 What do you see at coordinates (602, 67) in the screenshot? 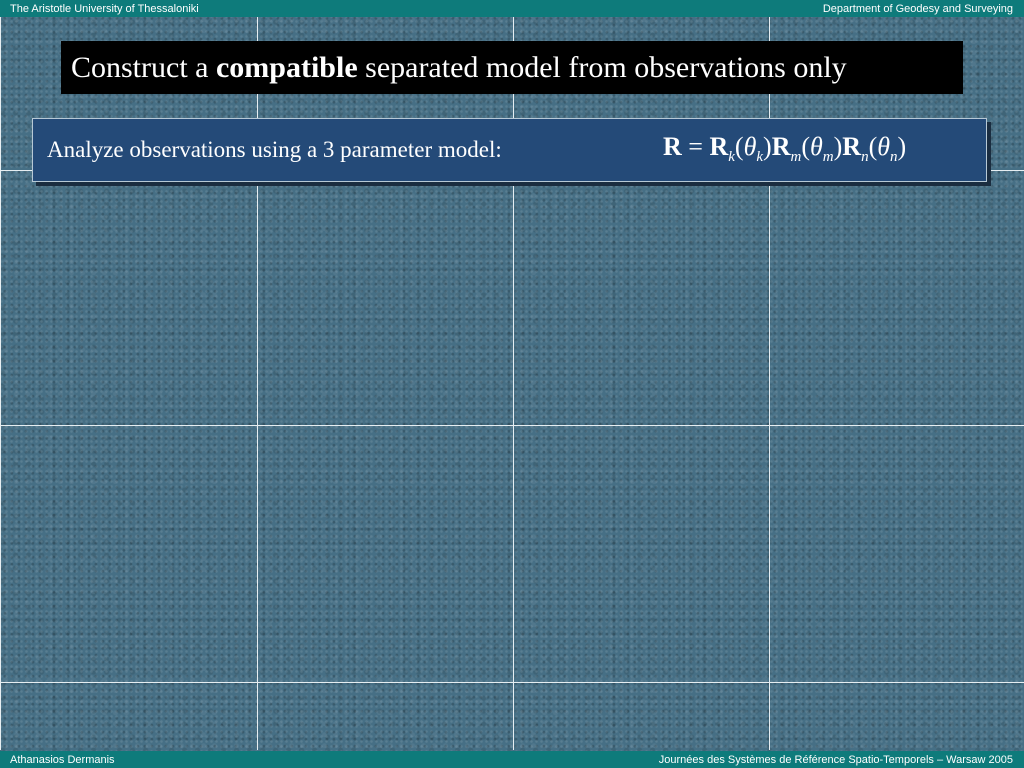
I see `title-suffix: separated model from observations only` at bounding box center [602, 67].